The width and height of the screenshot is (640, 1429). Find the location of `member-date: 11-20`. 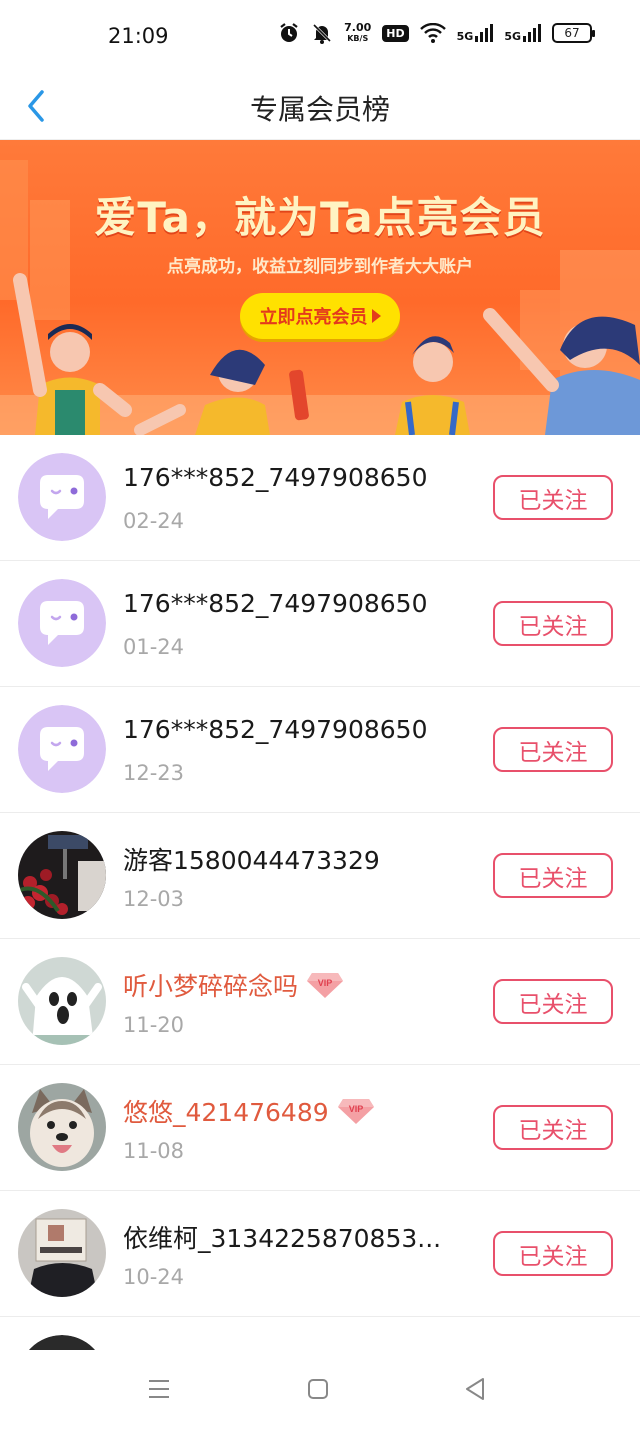

member-date: 11-20 is located at coordinates (154, 1025).